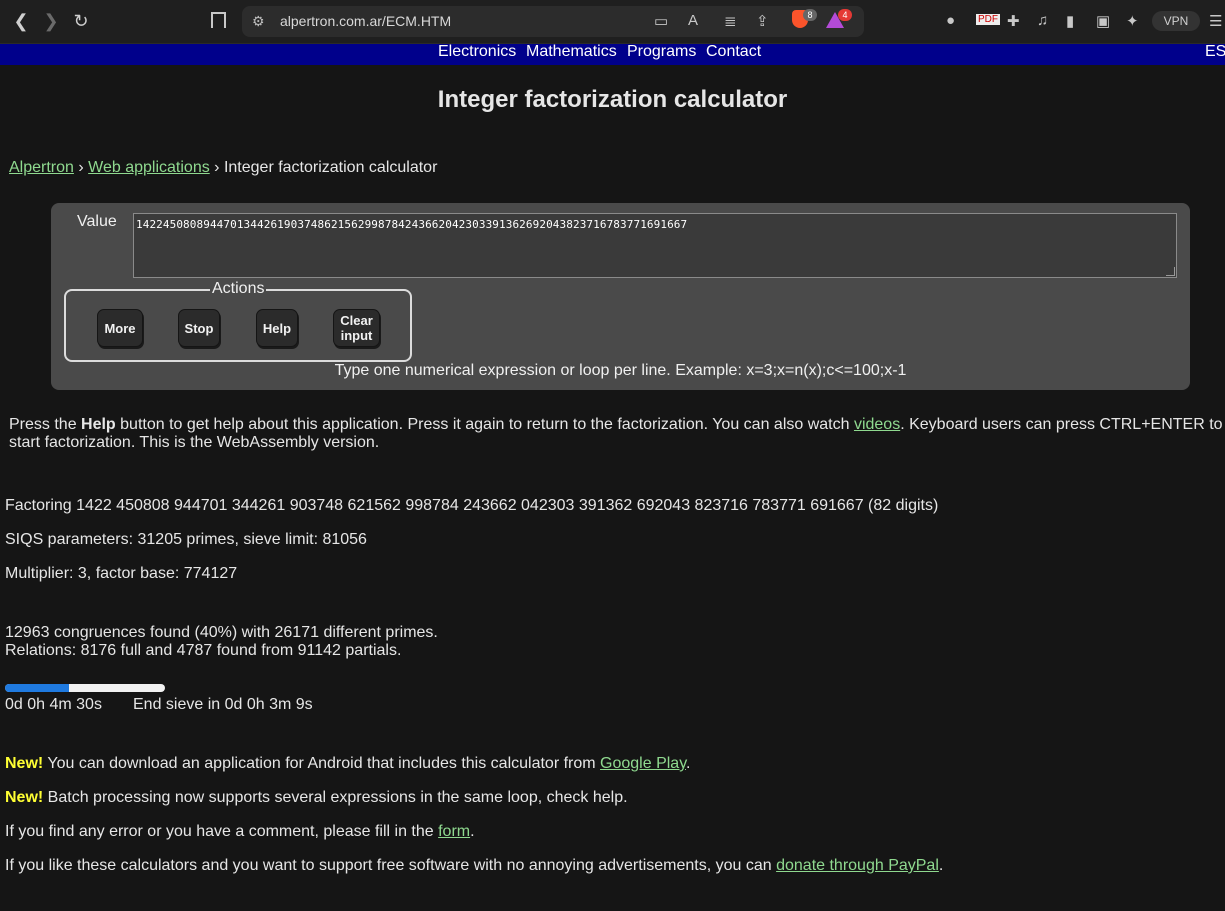 The height and width of the screenshot is (911, 1225). What do you see at coordinates (1215, 52) in the screenshot?
I see `nav-language-es: ES` at bounding box center [1215, 52].